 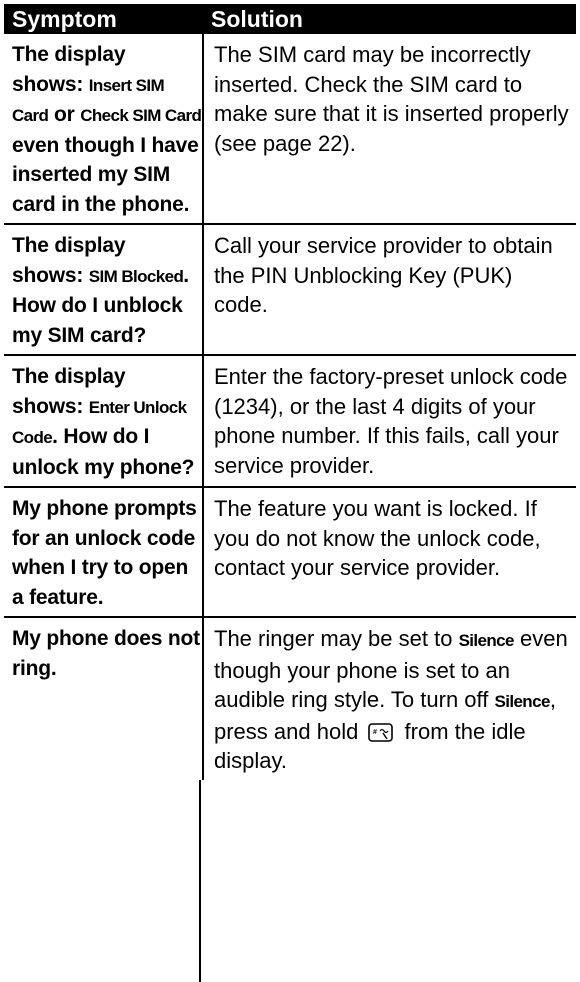 What do you see at coordinates (104, 698) in the screenshot?
I see `symptom-cell: My phone does not ring.` at bounding box center [104, 698].